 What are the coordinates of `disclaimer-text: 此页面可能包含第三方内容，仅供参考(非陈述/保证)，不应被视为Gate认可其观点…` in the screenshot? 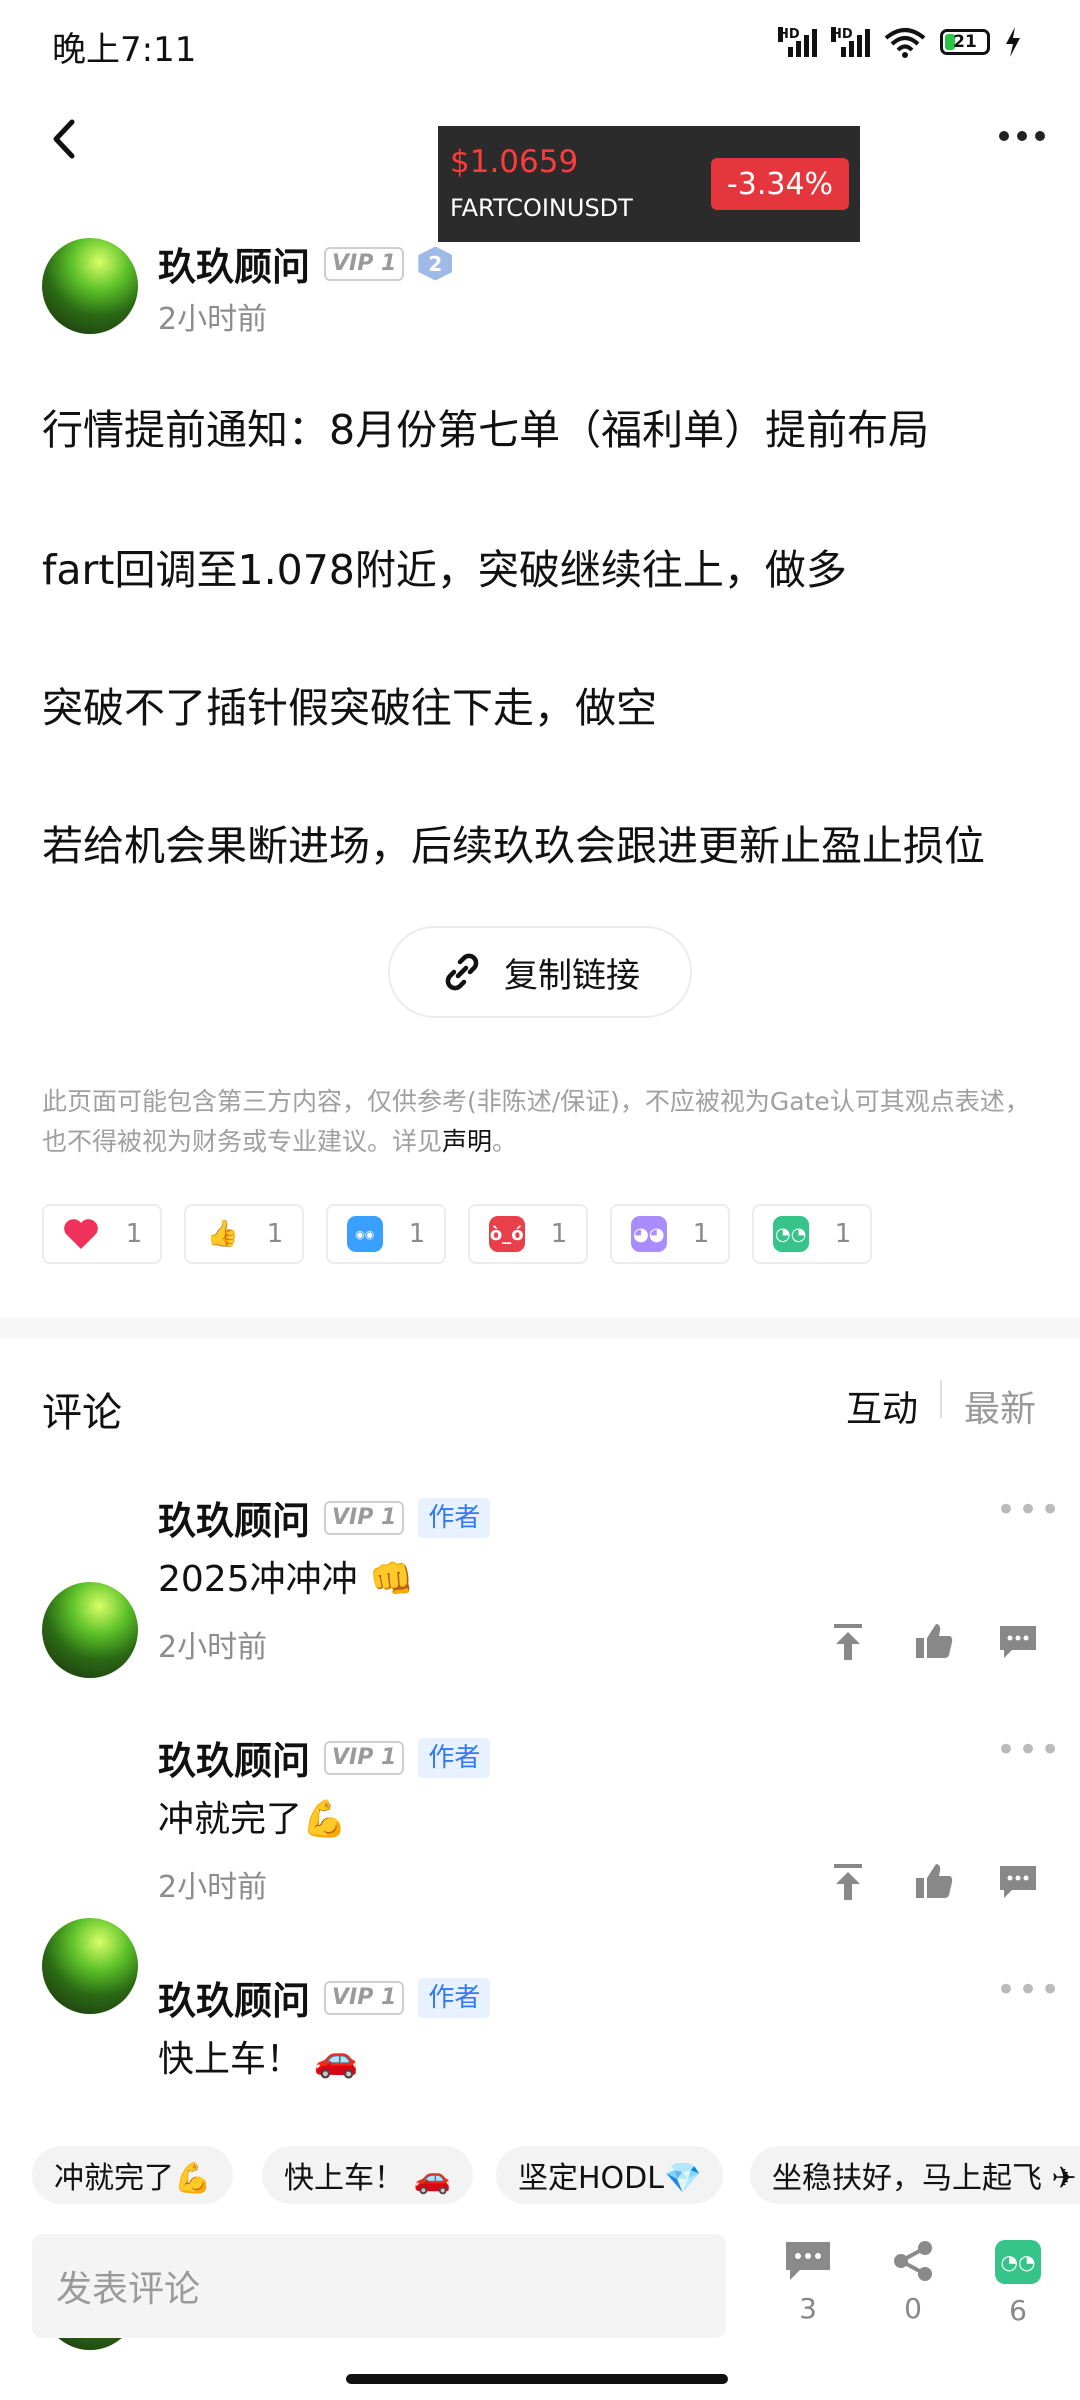 It's located at (536, 1121).